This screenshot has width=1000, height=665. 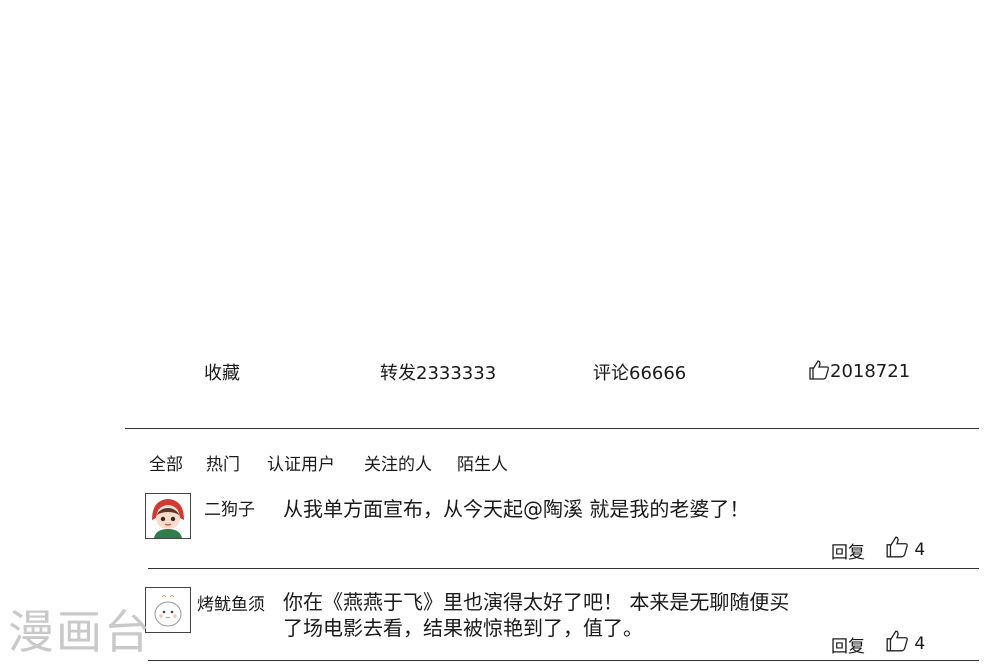 I want to click on repost-button: 转发2333333, so click(x=438, y=372).